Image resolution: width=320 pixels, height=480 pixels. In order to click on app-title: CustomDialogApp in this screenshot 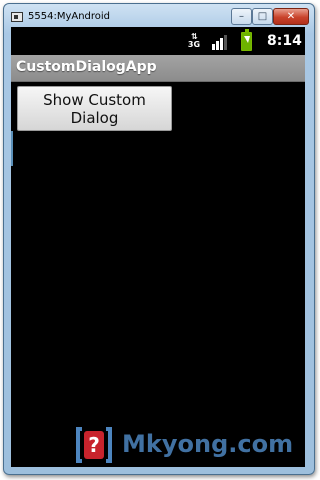, I will do `click(86, 67)`.